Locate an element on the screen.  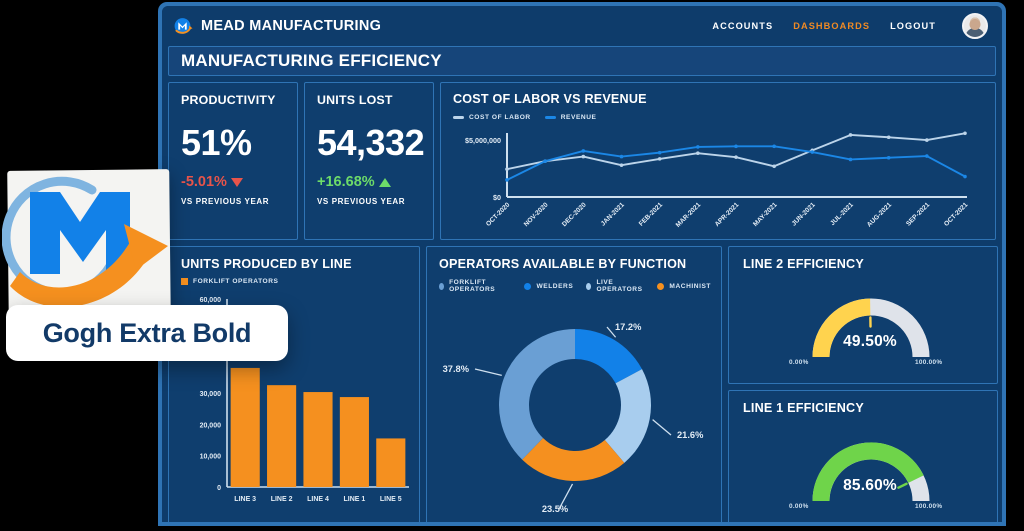
donut-chart-svg: 17.2% 21.6% 23.5% 37.8% is located at coordinates (573, 418).